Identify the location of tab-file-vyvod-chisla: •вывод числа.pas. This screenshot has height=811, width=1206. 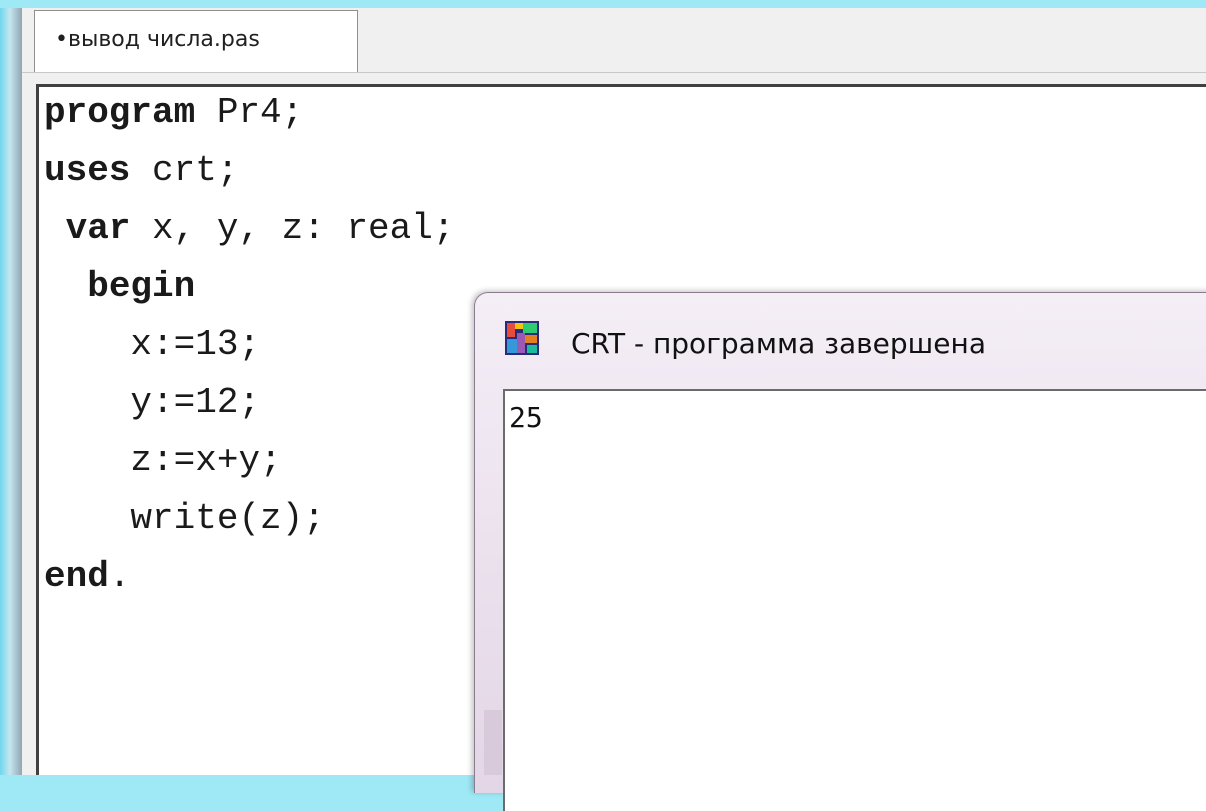
(196, 41).